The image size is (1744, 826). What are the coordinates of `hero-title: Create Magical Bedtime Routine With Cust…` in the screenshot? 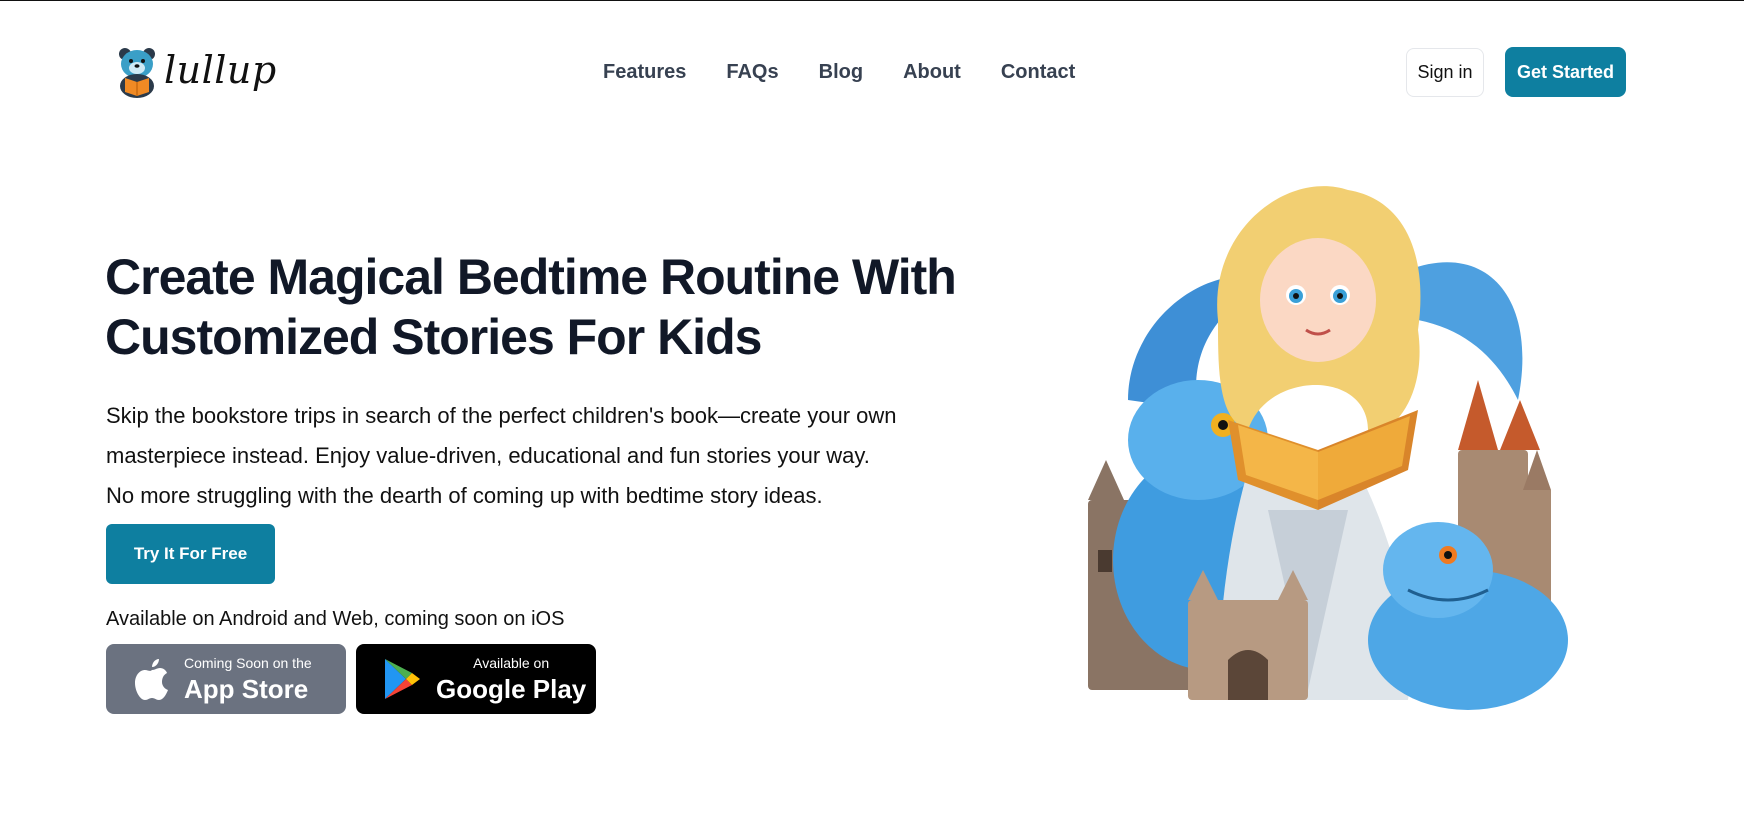 It's located at (531, 307).